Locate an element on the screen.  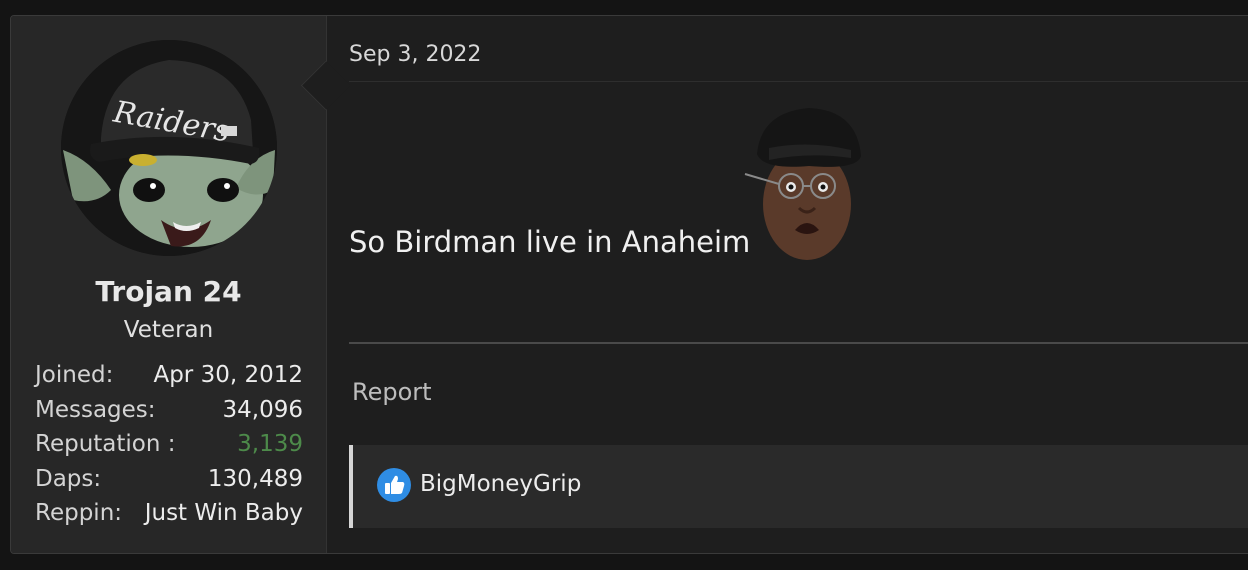
stat-value: Apr 30, 2012 is located at coordinates (228, 375).